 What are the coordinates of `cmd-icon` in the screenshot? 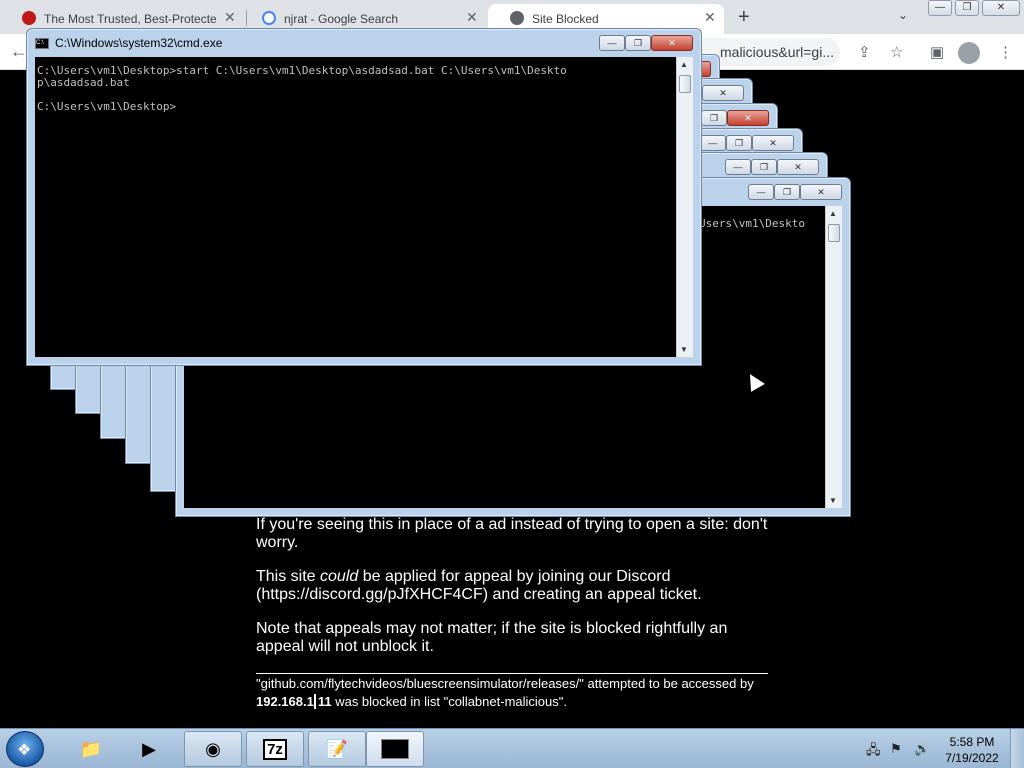 It's located at (395, 749).